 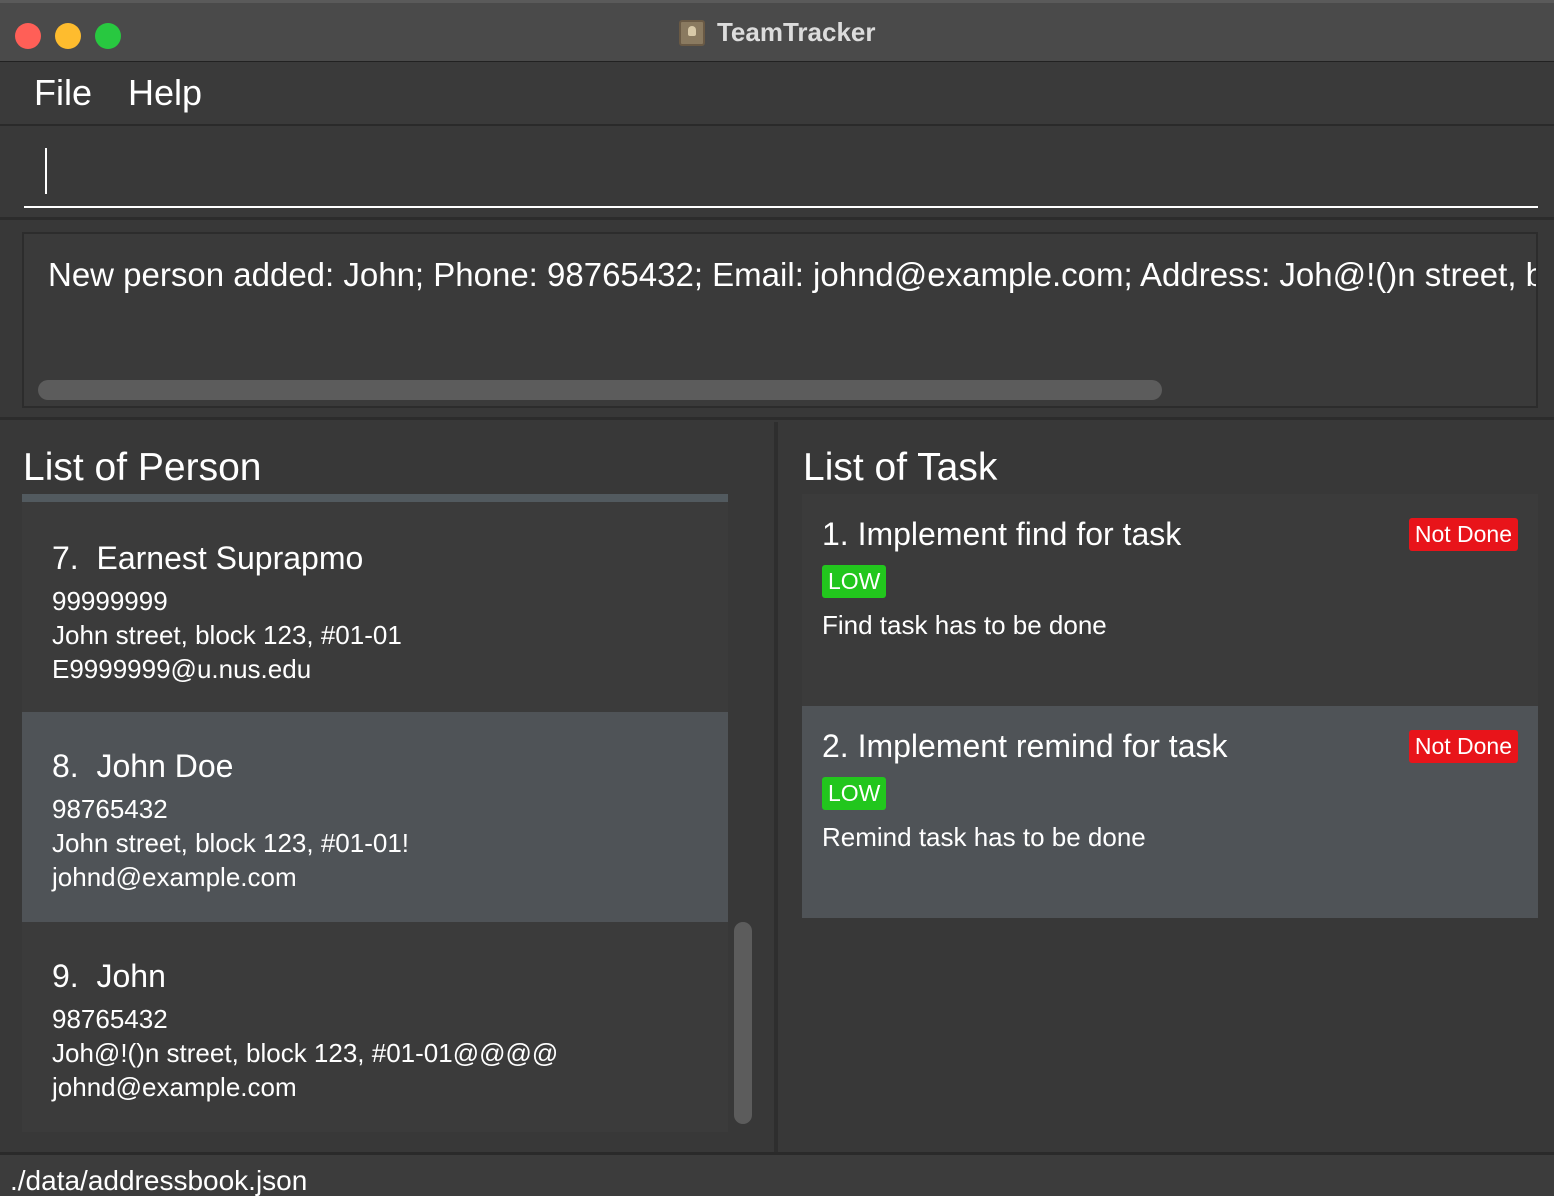 What do you see at coordinates (65, 976) in the screenshot?
I see `person-index: 9.` at bounding box center [65, 976].